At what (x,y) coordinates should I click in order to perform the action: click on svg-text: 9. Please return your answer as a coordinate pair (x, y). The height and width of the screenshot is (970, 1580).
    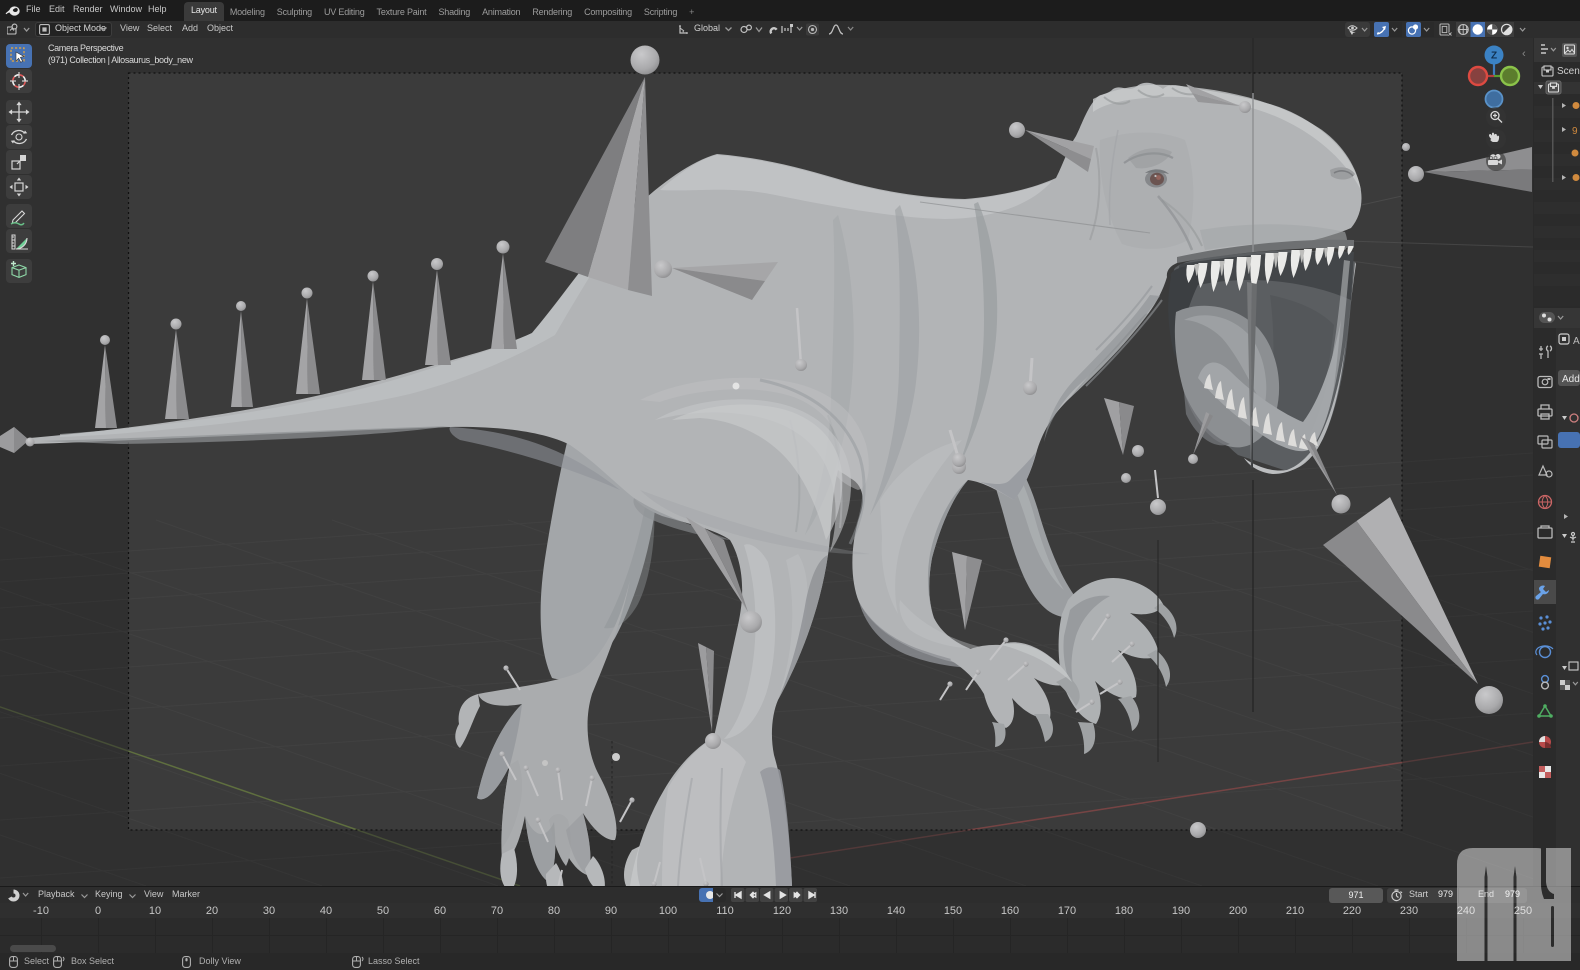
    Looking at the image, I should click on (1575, 131).